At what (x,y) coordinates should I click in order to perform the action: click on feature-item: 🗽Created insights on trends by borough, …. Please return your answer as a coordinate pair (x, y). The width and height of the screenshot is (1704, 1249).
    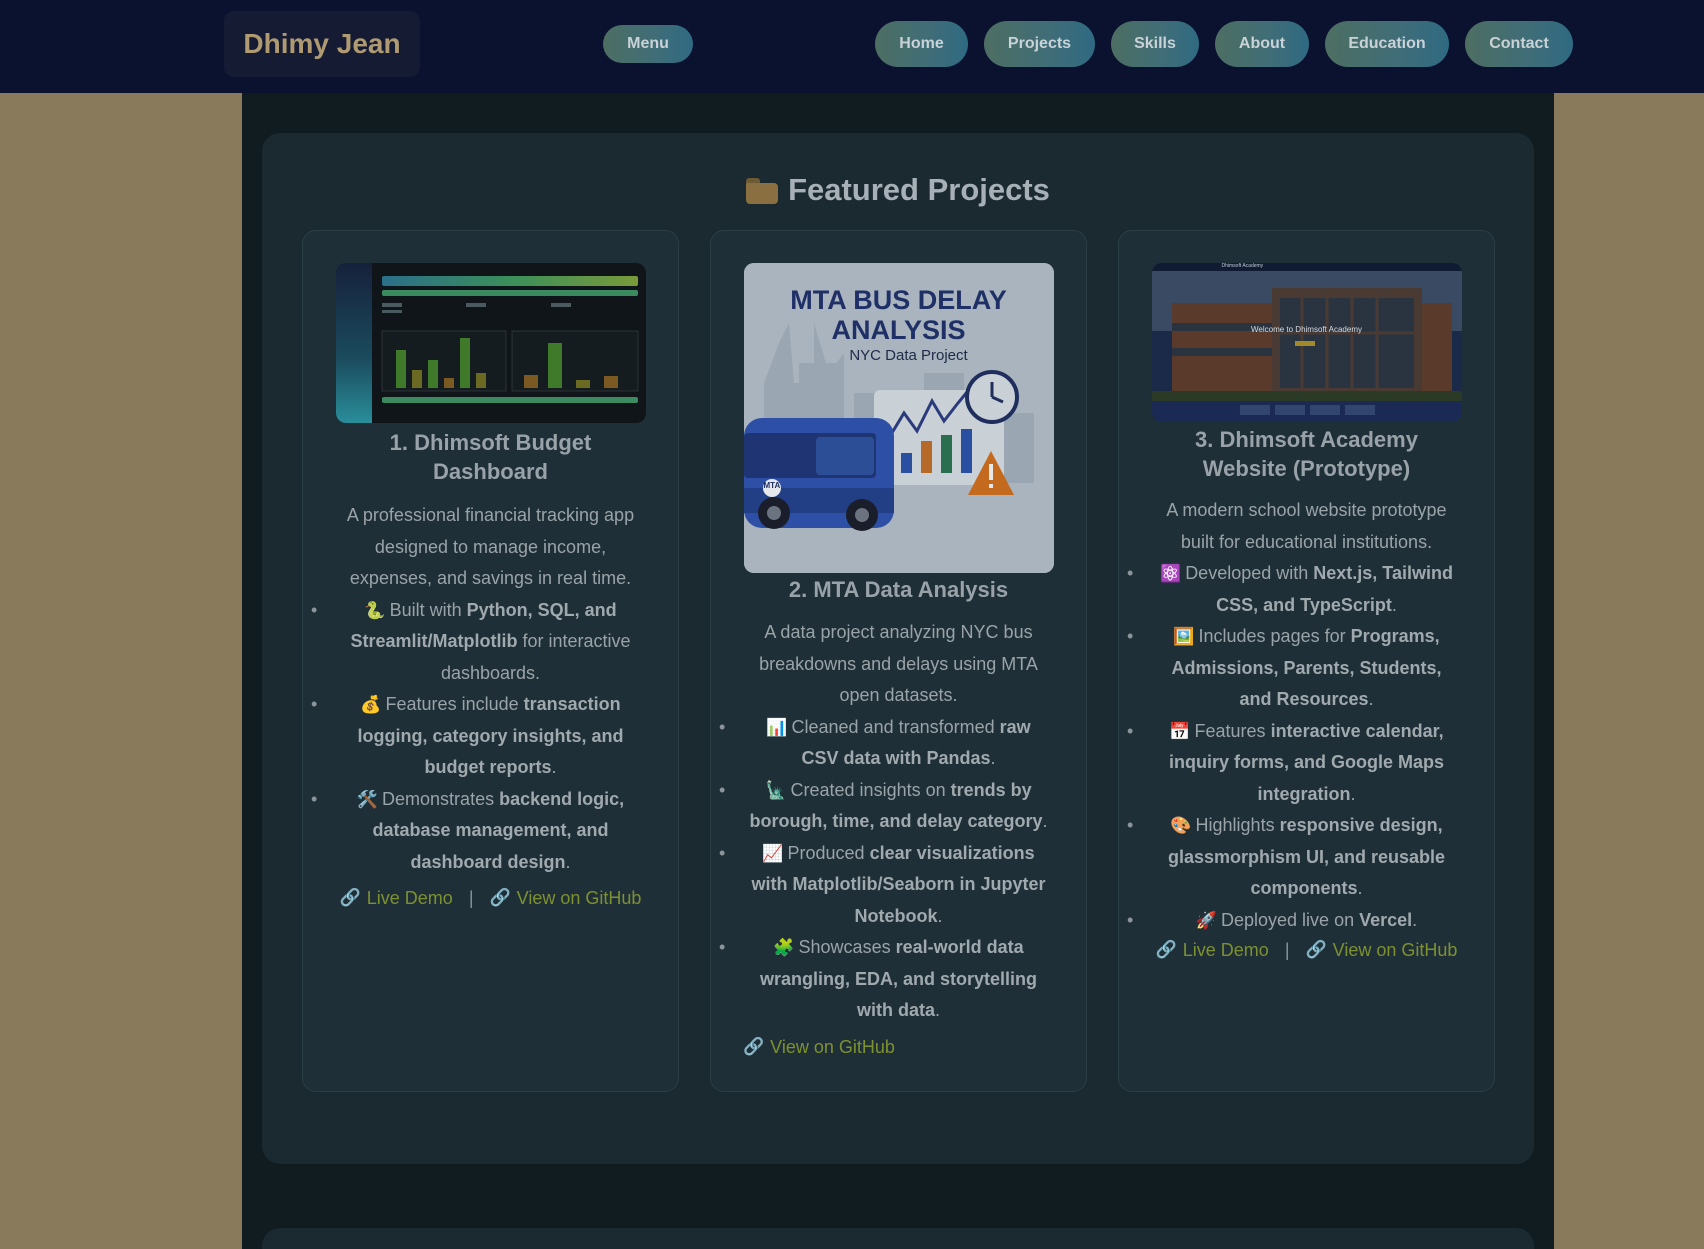
    Looking at the image, I should click on (886, 806).